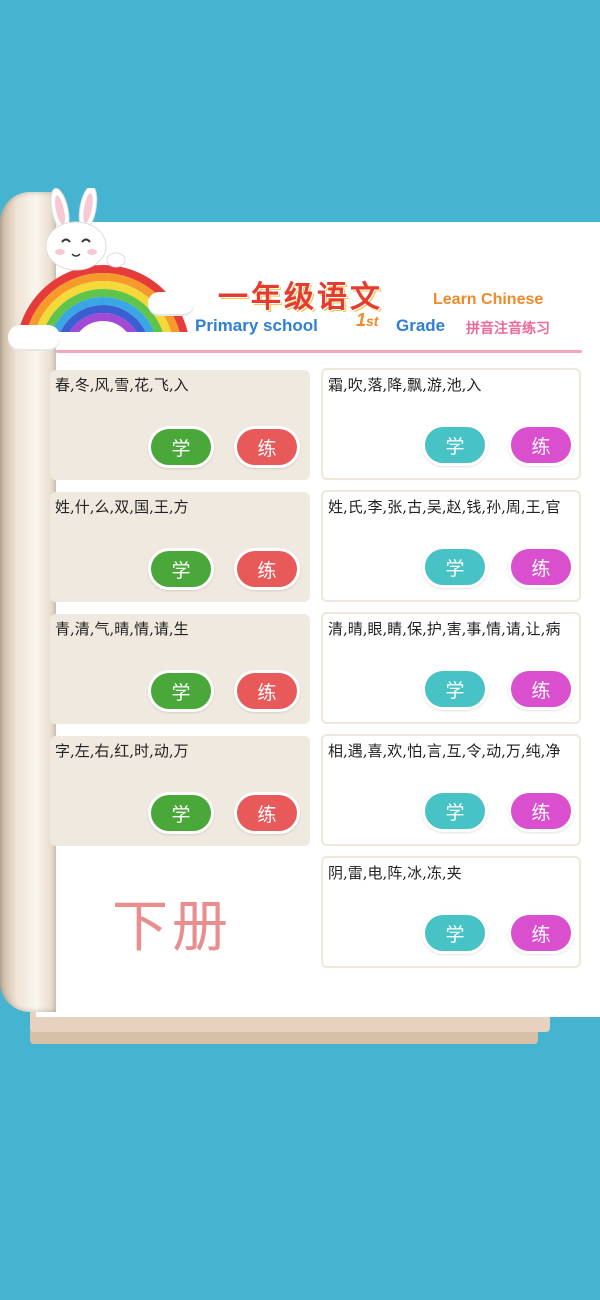 This screenshot has width=600, height=1300. I want to click on volume-label: 下册, so click(172, 927).